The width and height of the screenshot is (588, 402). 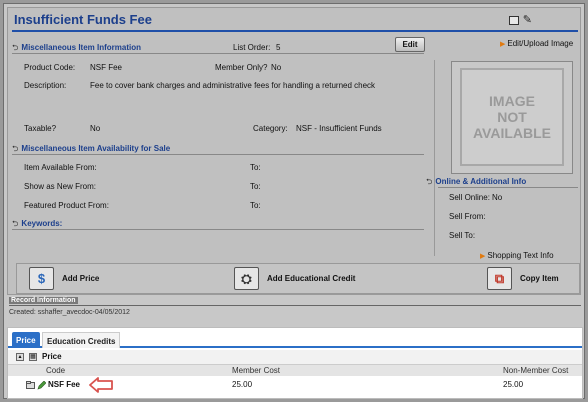 What do you see at coordinates (252, 47) in the screenshot?
I see `list-order-label: List Order:` at bounding box center [252, 47].